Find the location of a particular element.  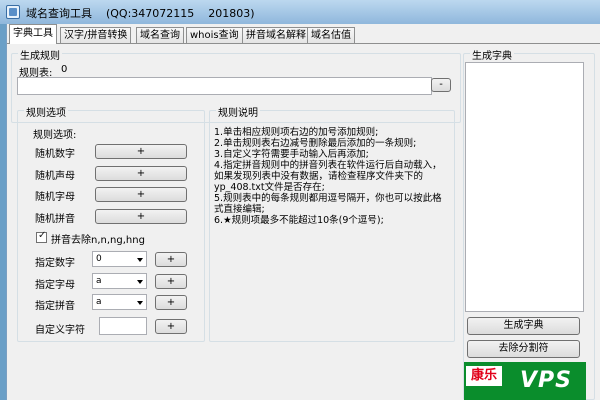

add-specified-pinyin-button: + is located at coordinates (171, 302).